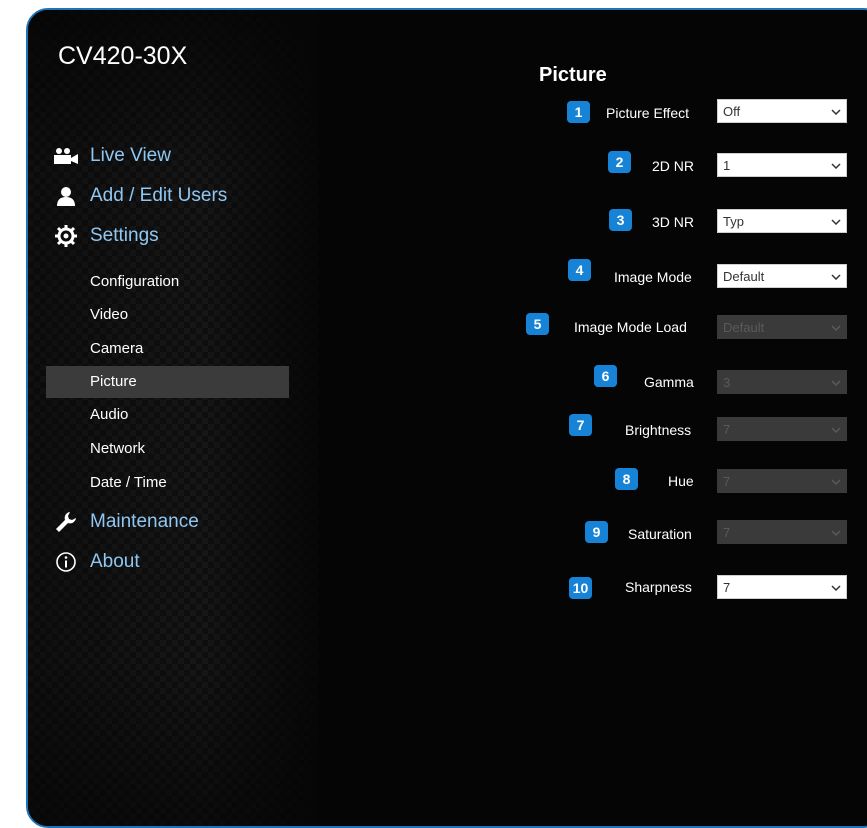  What do you see at coordinates (537, 324) in the screenshot?
I see `step-badge: 5` at bounding box center [537, 324].